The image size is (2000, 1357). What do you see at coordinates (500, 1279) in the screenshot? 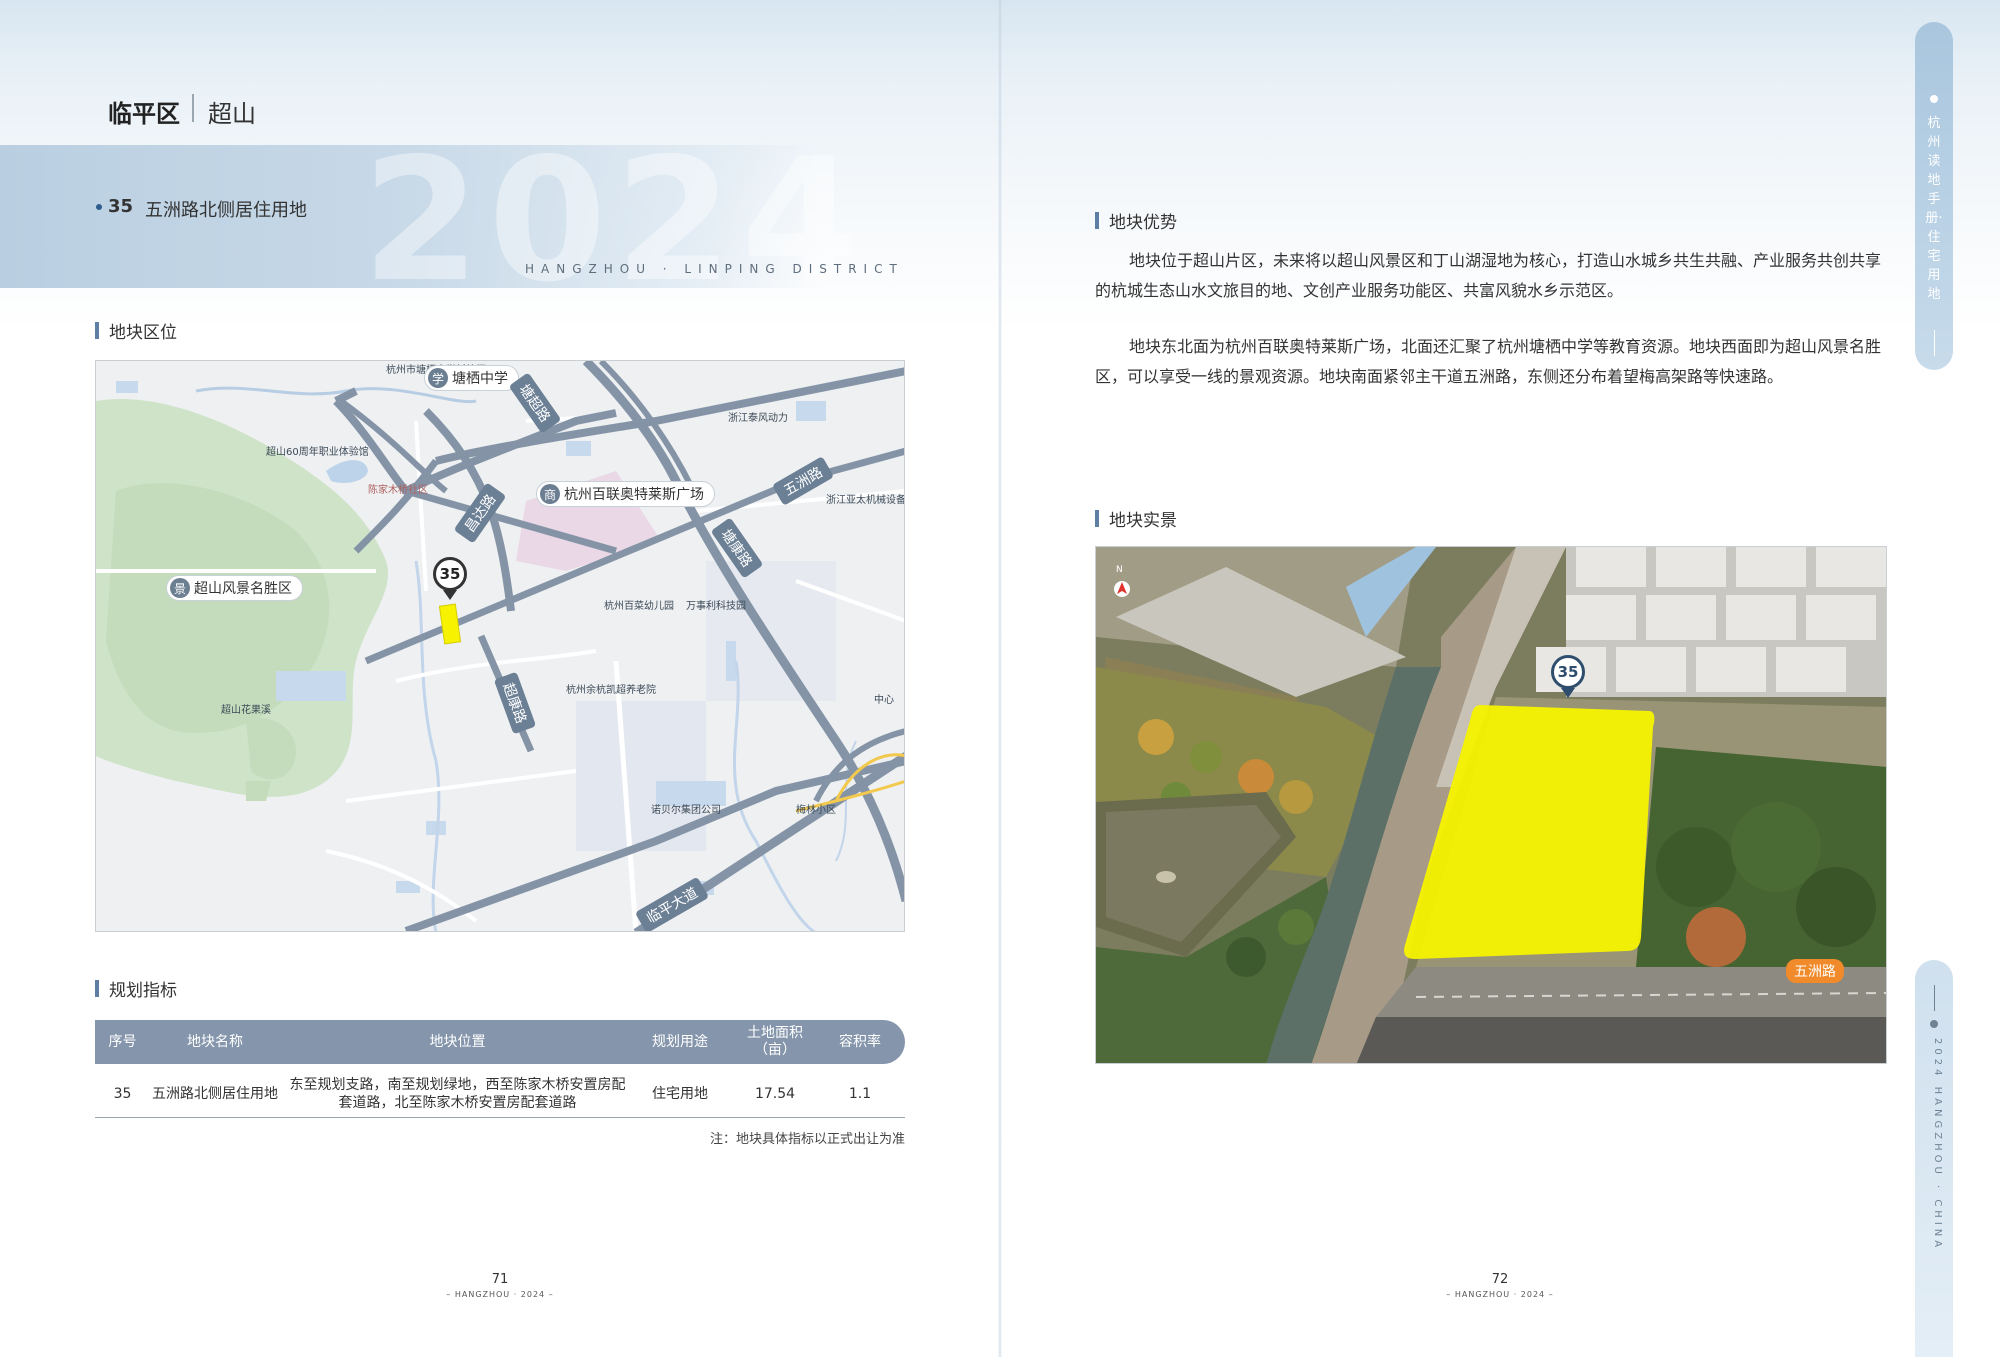
I see `page-number-left: 71` at bounding box center [500, 1279].